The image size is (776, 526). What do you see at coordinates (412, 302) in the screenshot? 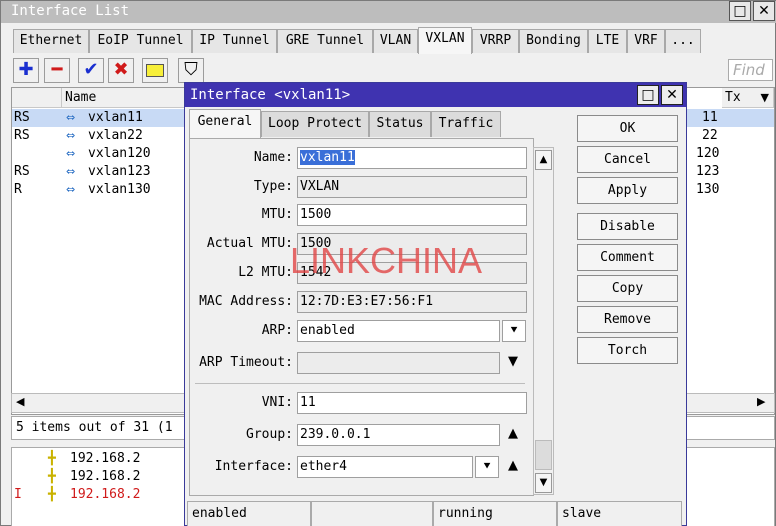
I see `mac-address-field: 12:7D:E3:E7:56:F1` at bounding box center [412, 302].